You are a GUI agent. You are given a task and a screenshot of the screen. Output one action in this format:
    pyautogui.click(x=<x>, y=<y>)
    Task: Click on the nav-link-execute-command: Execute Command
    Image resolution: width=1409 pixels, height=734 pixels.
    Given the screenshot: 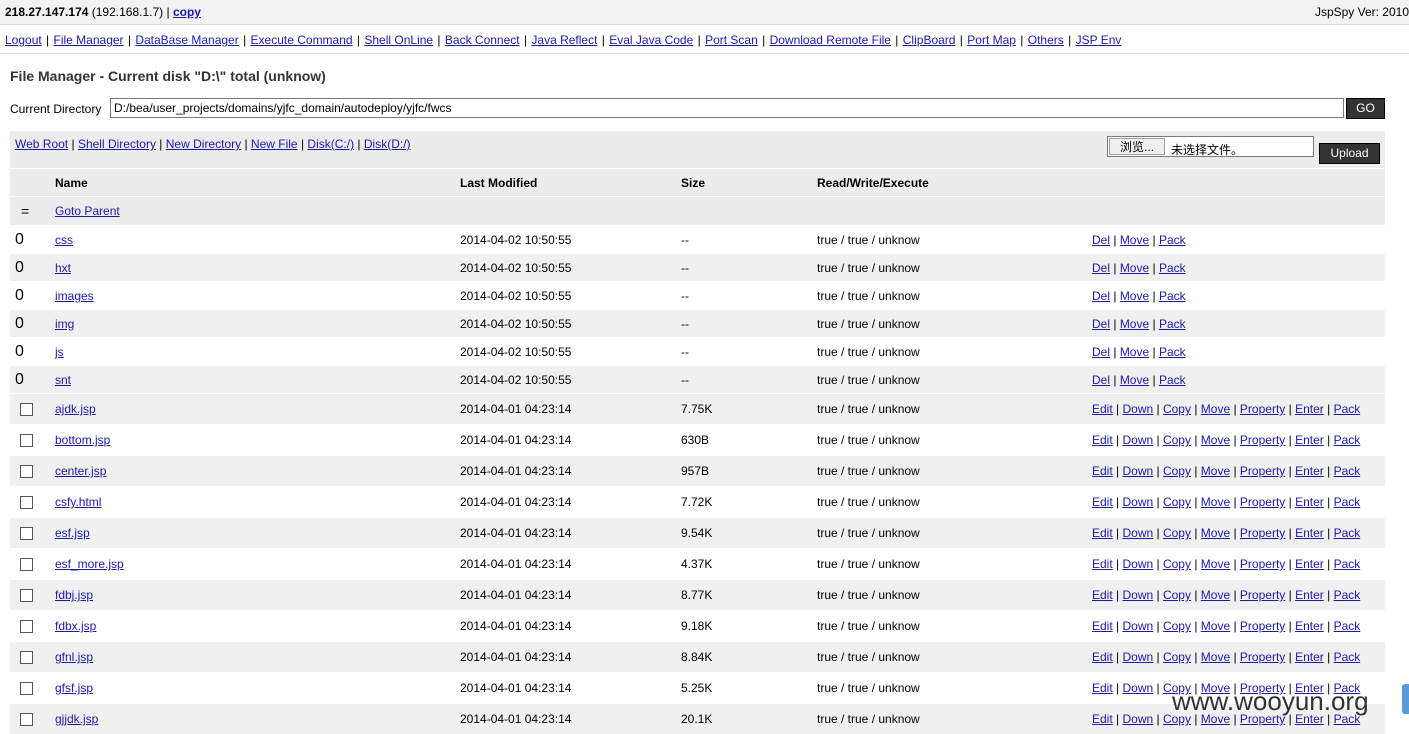 What is the action you would take?
    pyautogui.click(x=302, y=40)
    